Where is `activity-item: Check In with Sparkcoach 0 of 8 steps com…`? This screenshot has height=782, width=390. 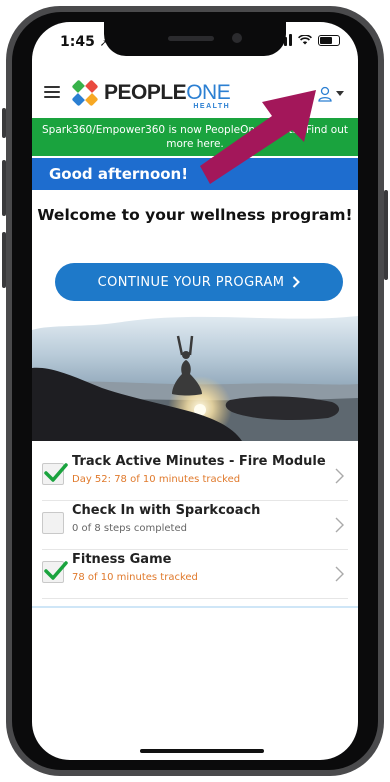
activity-item: Check In with Sparkcoach 0 of 8 steps com… is located at coordinates (195, 525).